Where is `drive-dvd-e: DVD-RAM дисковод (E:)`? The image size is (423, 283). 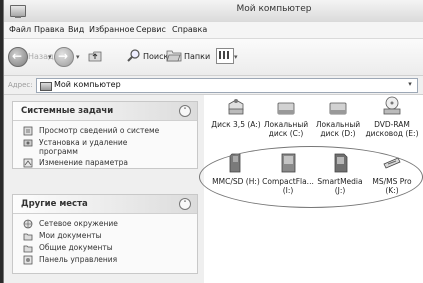 drive-dvd-e: DVD-RAM дисковод (E:) is located at coordinates (391, 117).